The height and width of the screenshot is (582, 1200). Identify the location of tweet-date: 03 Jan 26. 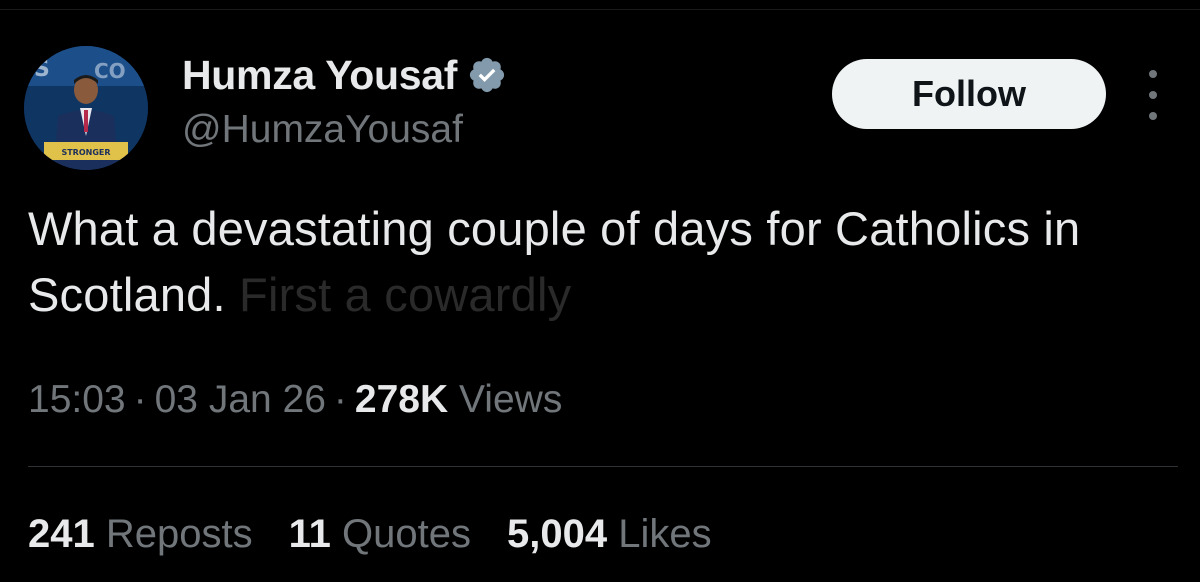
(240, 399).